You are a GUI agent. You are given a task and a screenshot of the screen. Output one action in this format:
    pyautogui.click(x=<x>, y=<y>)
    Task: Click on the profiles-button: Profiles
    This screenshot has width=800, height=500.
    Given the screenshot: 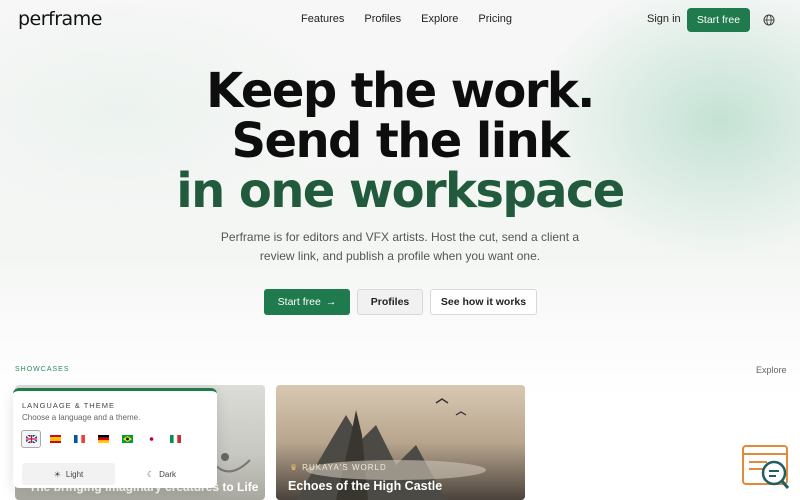 What is the action you would take?
    pyautogui.click(x=390, y=302)
    